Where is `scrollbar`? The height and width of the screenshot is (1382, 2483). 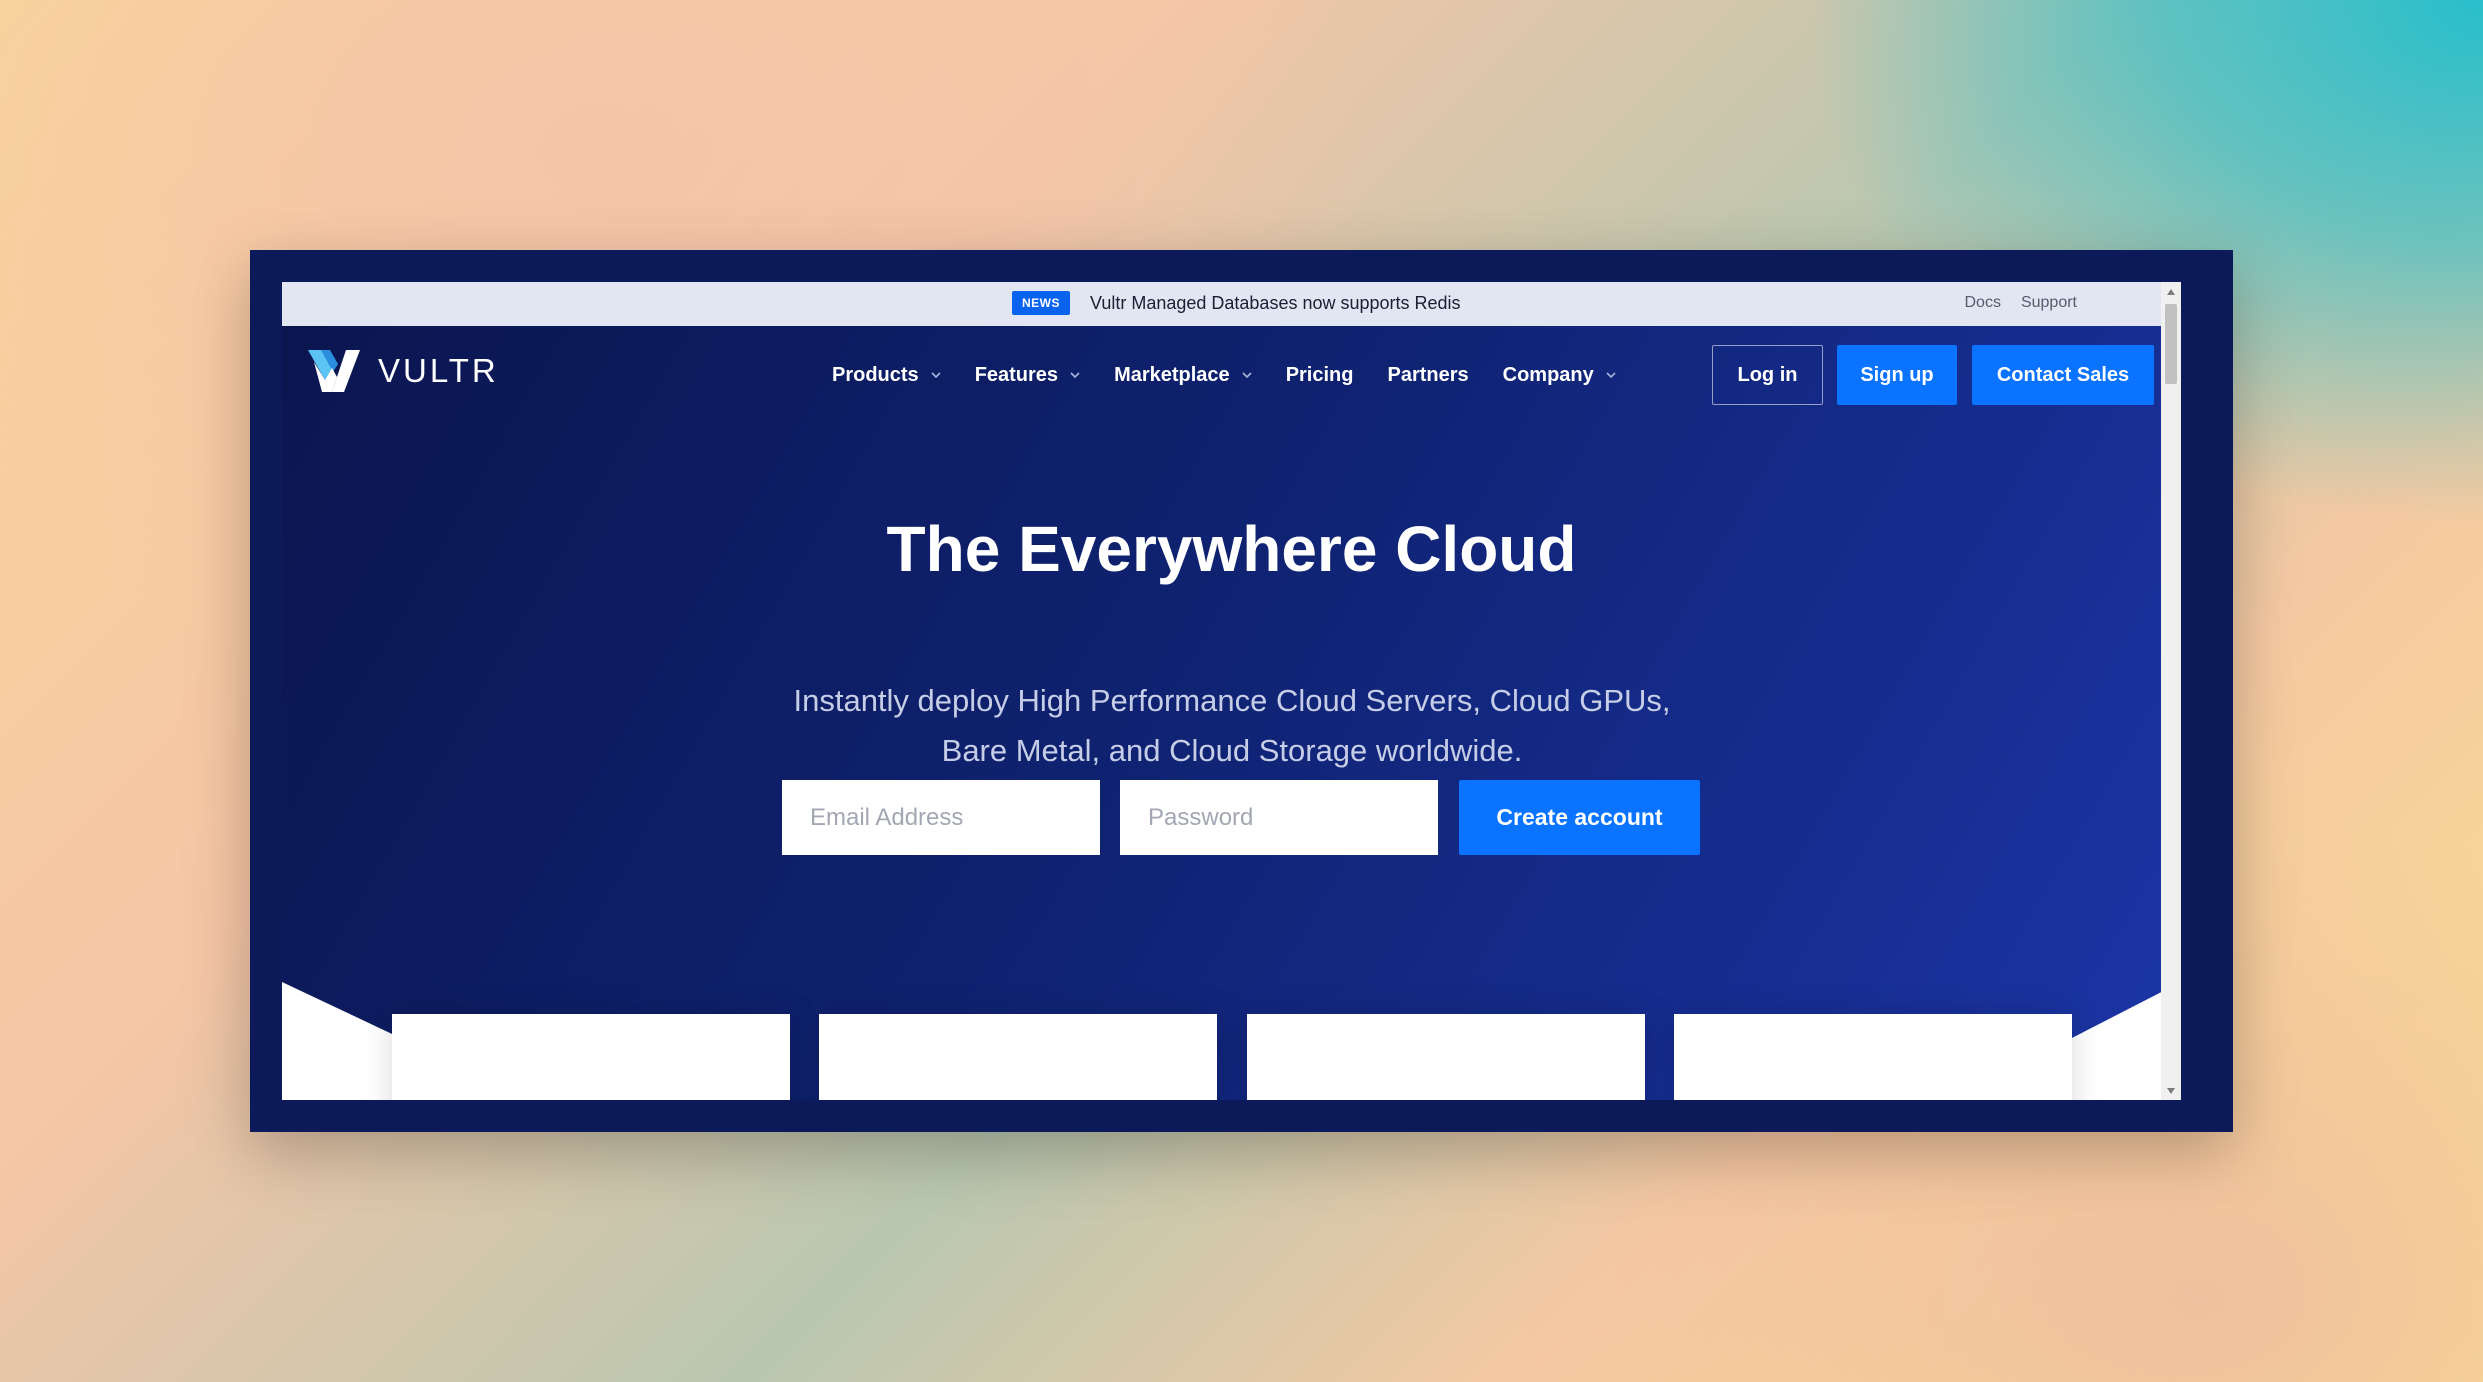
scrollbar is located at coordinates (2171, 691).